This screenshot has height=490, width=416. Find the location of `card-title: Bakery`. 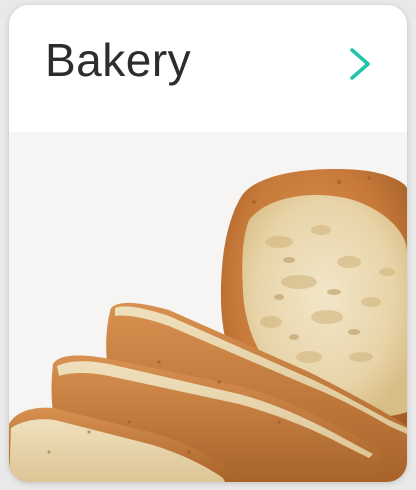

card-title: Bakery is located at coordinates (118, 60).